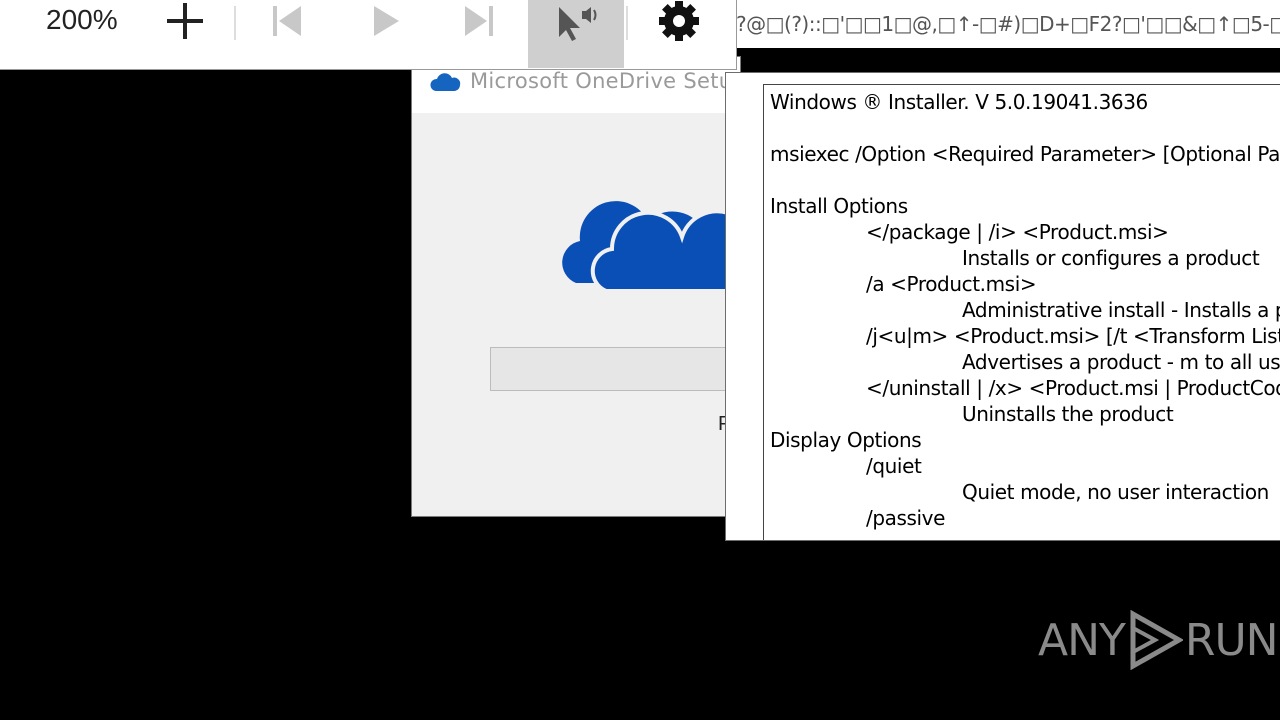  I want to click on plus-icon, so click(185, 21).